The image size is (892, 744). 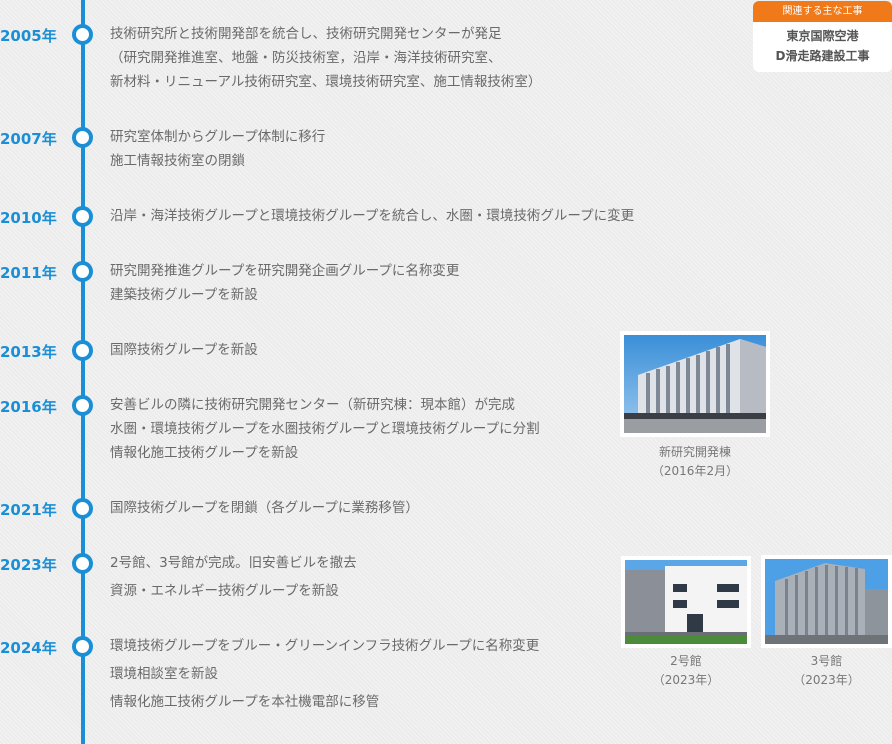 What do you see at coordinates (686, 661) in the screenshot?
I see `caption-line: 2号館` at bounding box center [686, 661].